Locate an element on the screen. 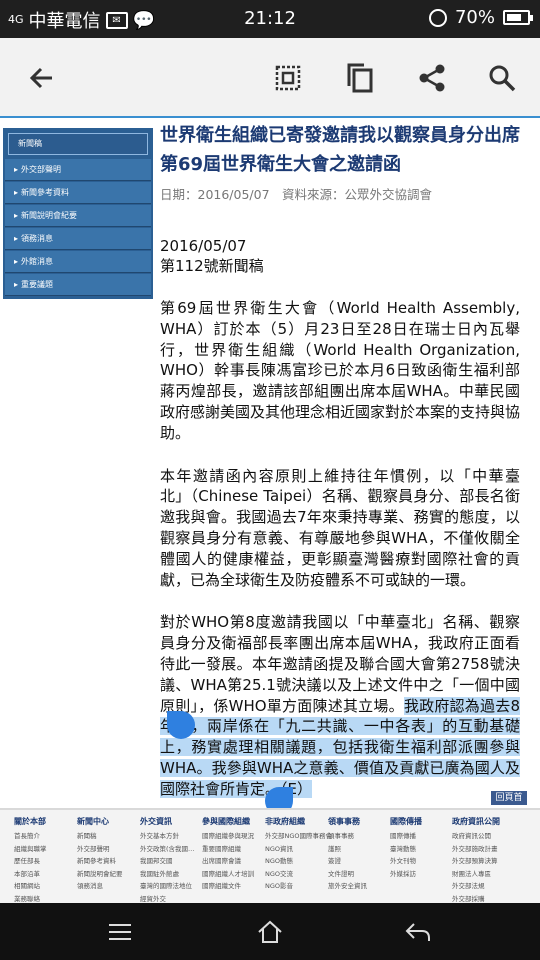 The height and width of the screenshot is (960, 540). footer-link: 臺灣動態 is located at coordinates (423, 849).